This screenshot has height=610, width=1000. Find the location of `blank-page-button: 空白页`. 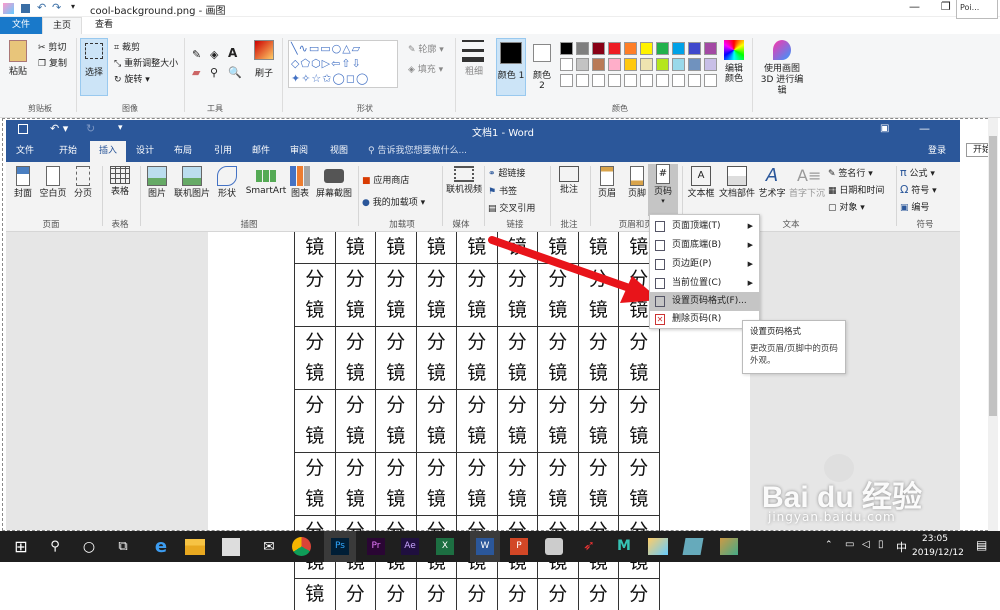

blank-page-button: 空白页 is located at coordinates (53, 182).